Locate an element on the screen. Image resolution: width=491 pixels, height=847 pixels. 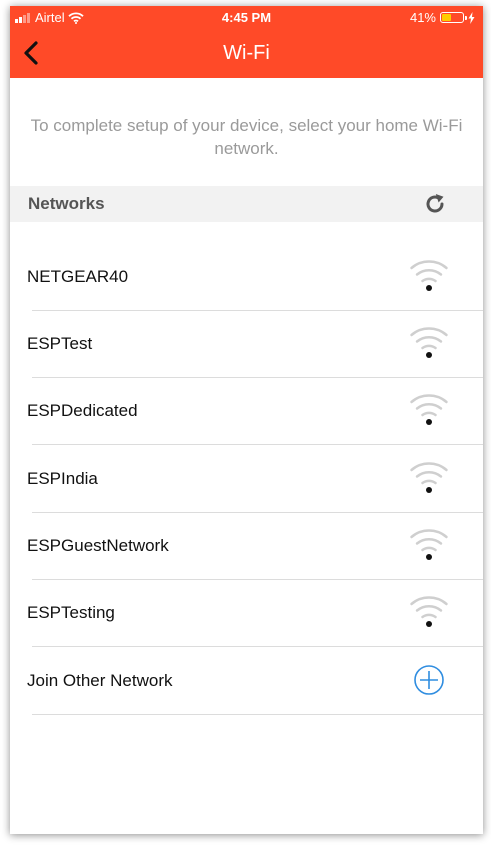
page-title: Wi-Fi is located at coordinates (246, 53).